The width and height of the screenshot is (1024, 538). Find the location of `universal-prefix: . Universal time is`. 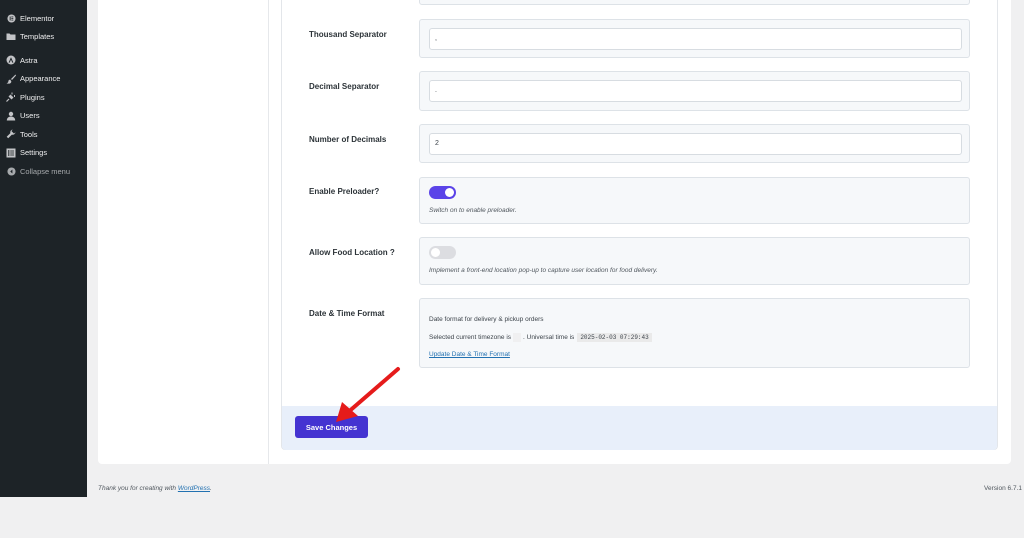

universal-prefix: . Universal time is is located at coordinates (549, 337).